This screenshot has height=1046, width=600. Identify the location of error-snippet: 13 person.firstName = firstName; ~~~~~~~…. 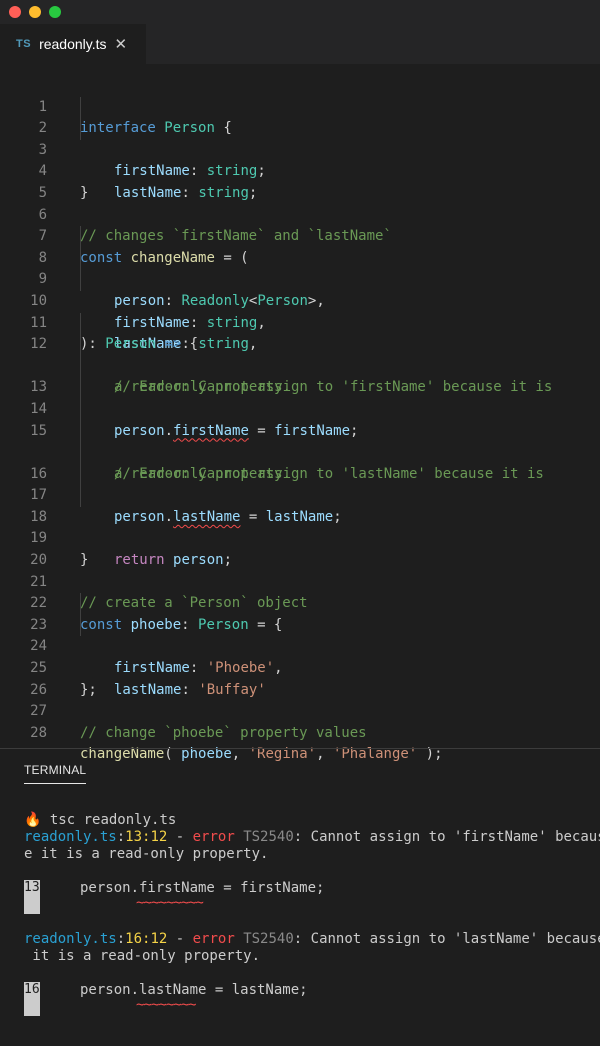
(304, 897).